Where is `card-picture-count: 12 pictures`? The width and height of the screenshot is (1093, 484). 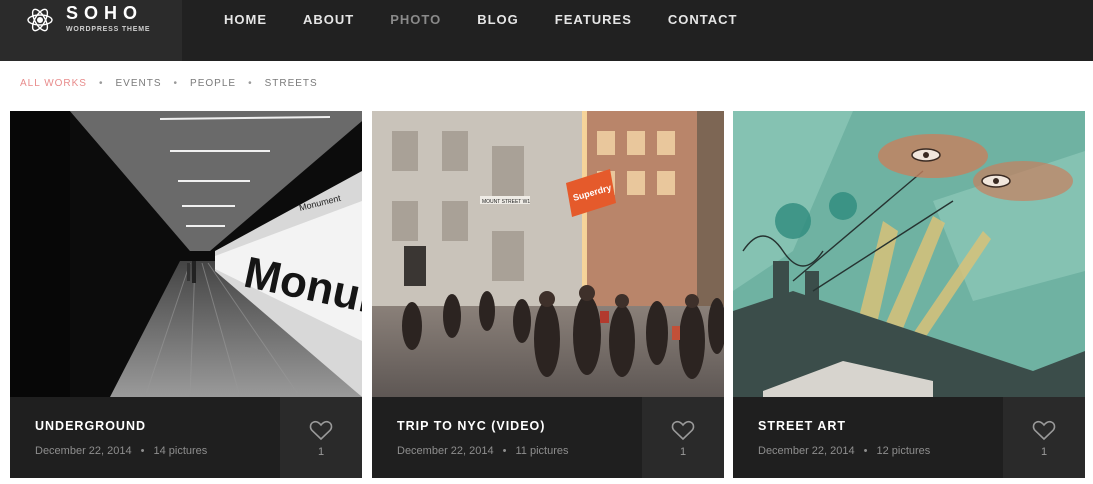
card-picture-count: 12 pictures is located at coordinates (903, 451).